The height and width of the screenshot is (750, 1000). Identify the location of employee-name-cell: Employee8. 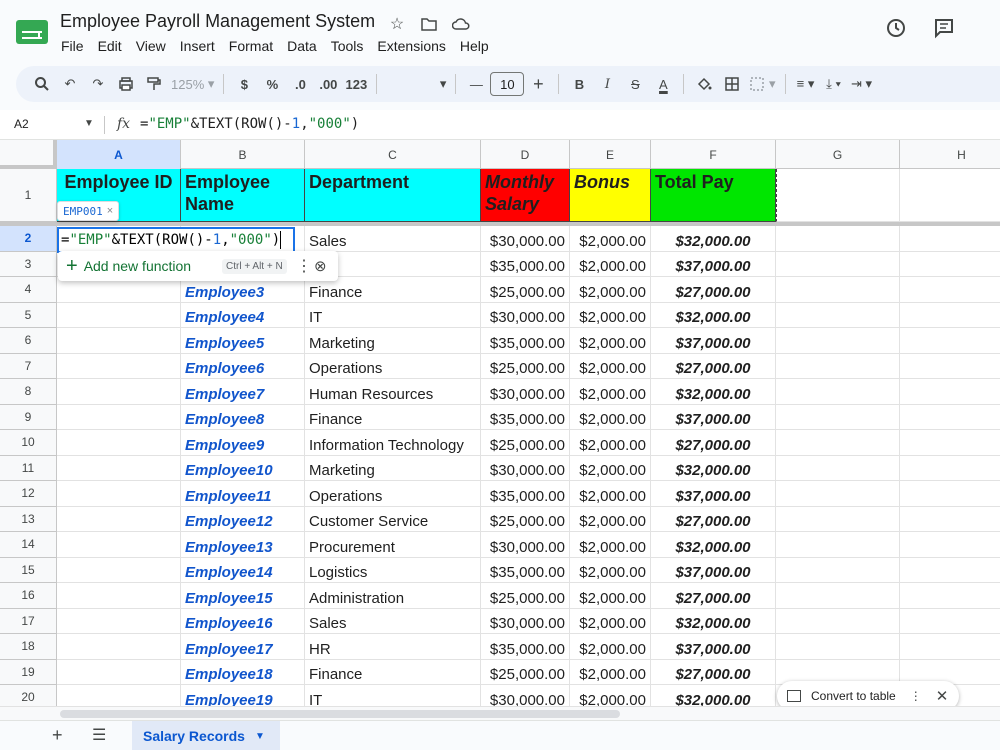
(243, 417).